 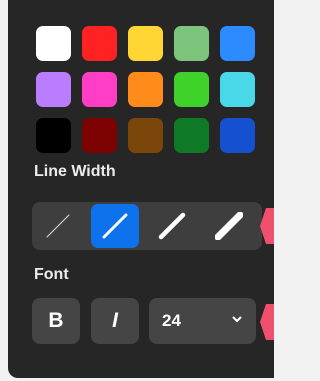 I want to click on line-width-edge-marker, so click(x=267, y=226).